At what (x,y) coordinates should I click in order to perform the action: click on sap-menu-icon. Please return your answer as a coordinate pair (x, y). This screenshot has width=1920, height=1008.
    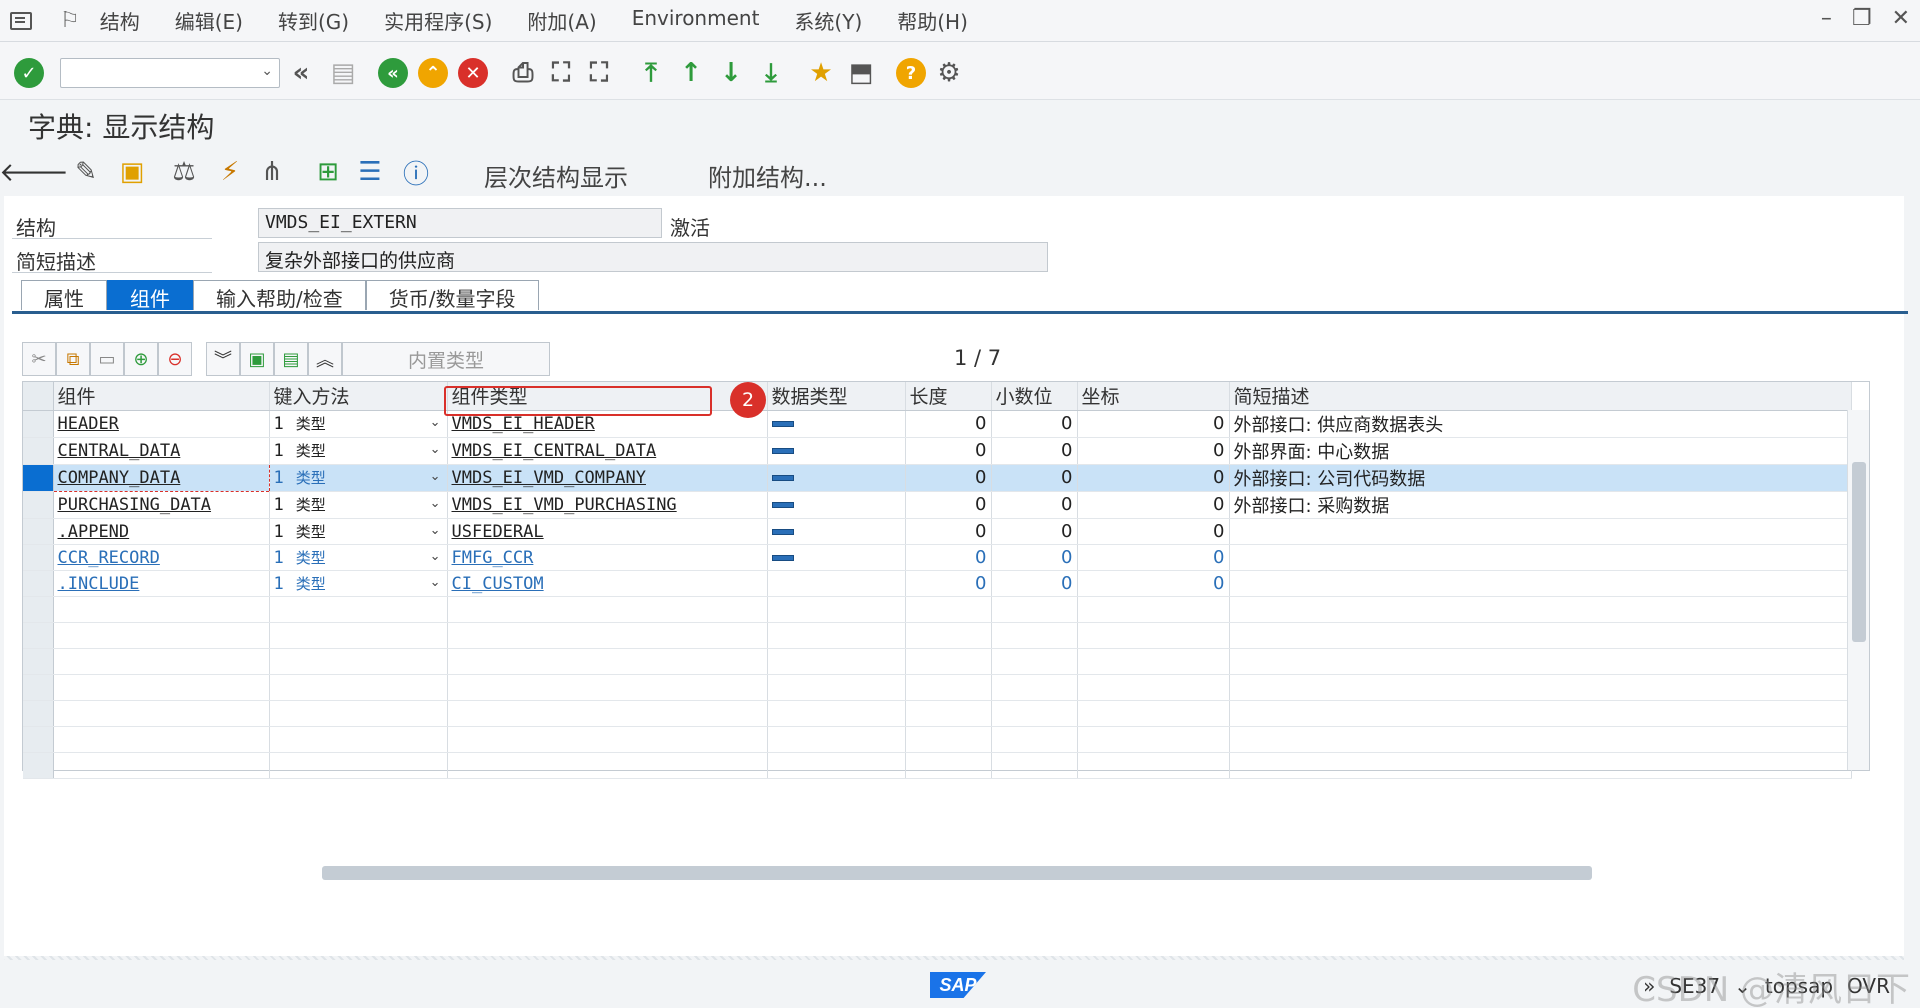
    Looking at the image, I should click on (21, 20).